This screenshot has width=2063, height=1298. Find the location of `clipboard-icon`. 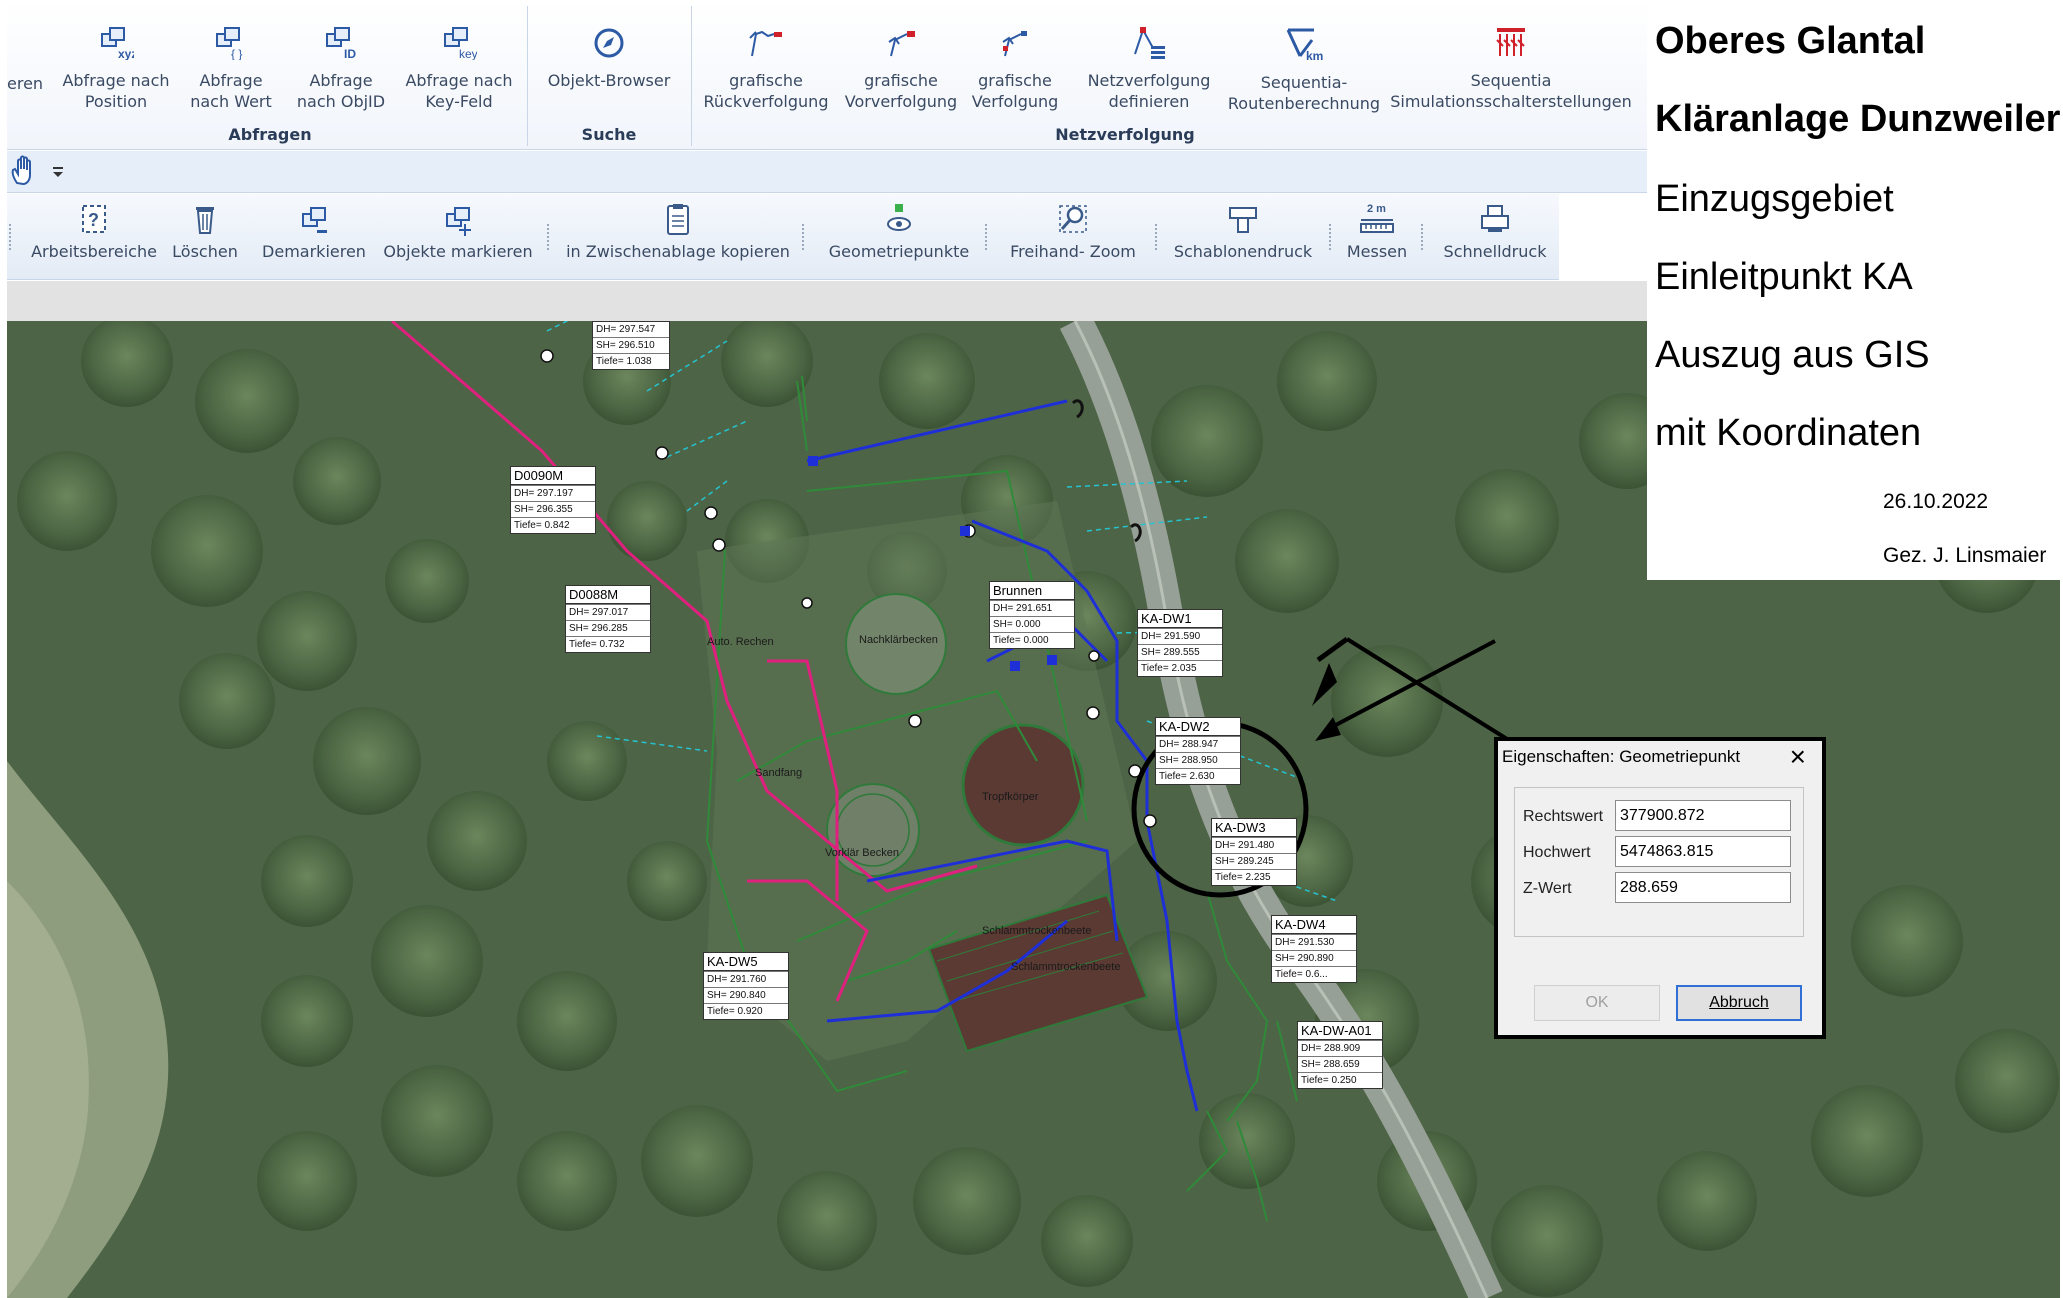

clipboard-icon is located at coordinates (678, 219).